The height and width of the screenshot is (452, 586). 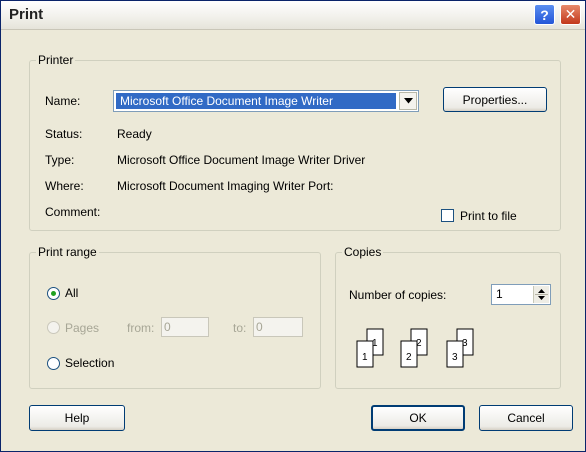 I want to click on spin-arrows-icon, so click(x=541, y=294).